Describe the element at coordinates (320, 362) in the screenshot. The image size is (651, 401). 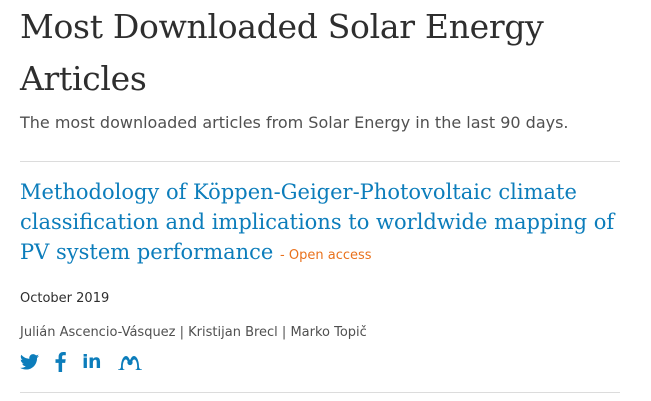
I see `share-links: in` at that location.